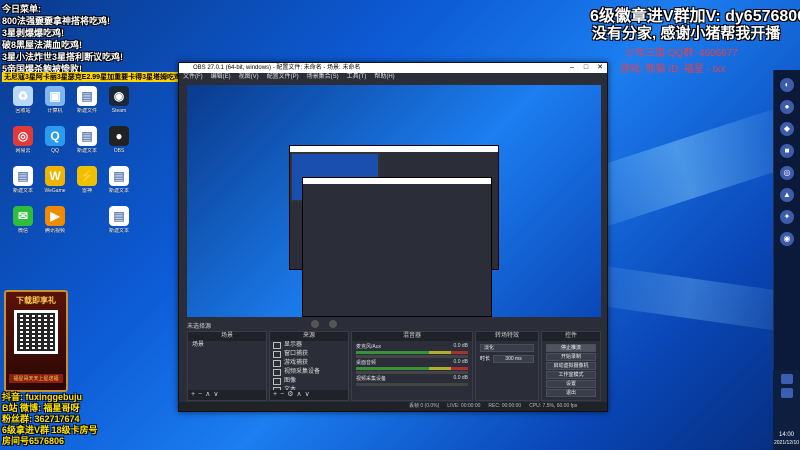 This screenshot has height=450, width=800. Describe the element at coordinates (786, 393) in the screenshot. I see `volume-icon` at that location.